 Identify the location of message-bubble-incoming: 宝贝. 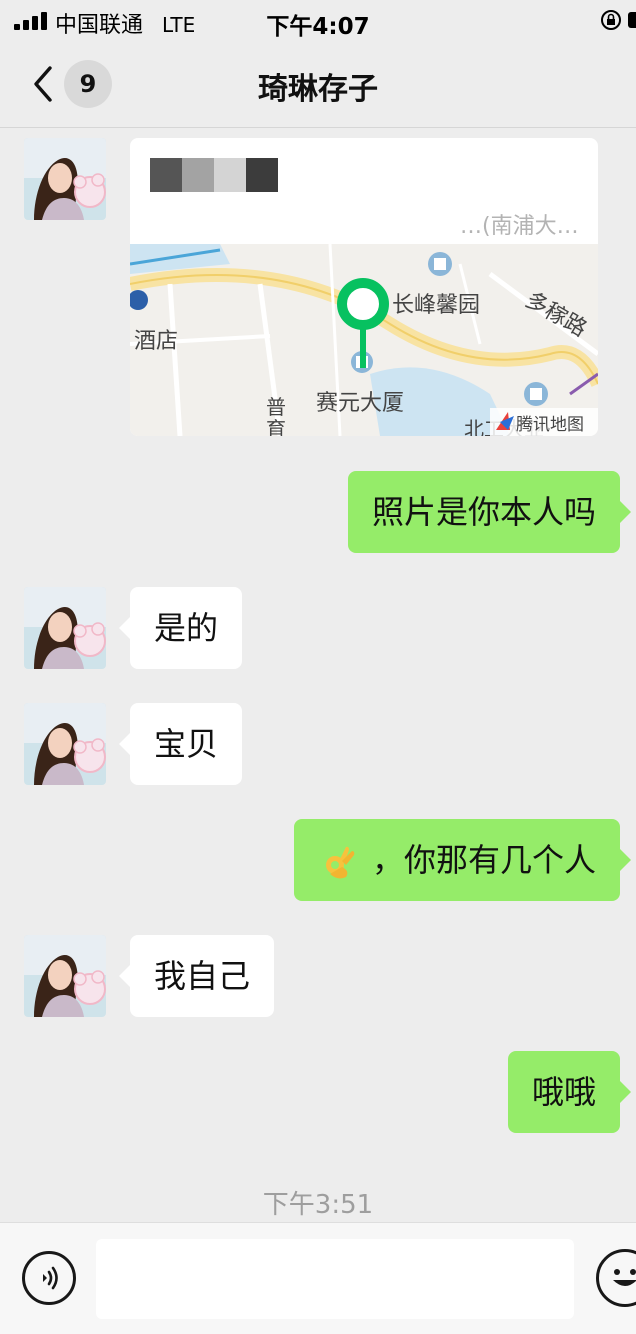
(180, 744).